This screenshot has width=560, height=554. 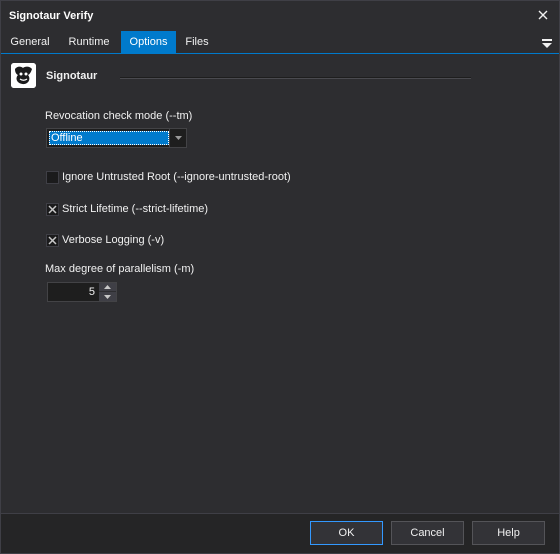 I want to click on help-button: Help, so click(x=508, y=533).